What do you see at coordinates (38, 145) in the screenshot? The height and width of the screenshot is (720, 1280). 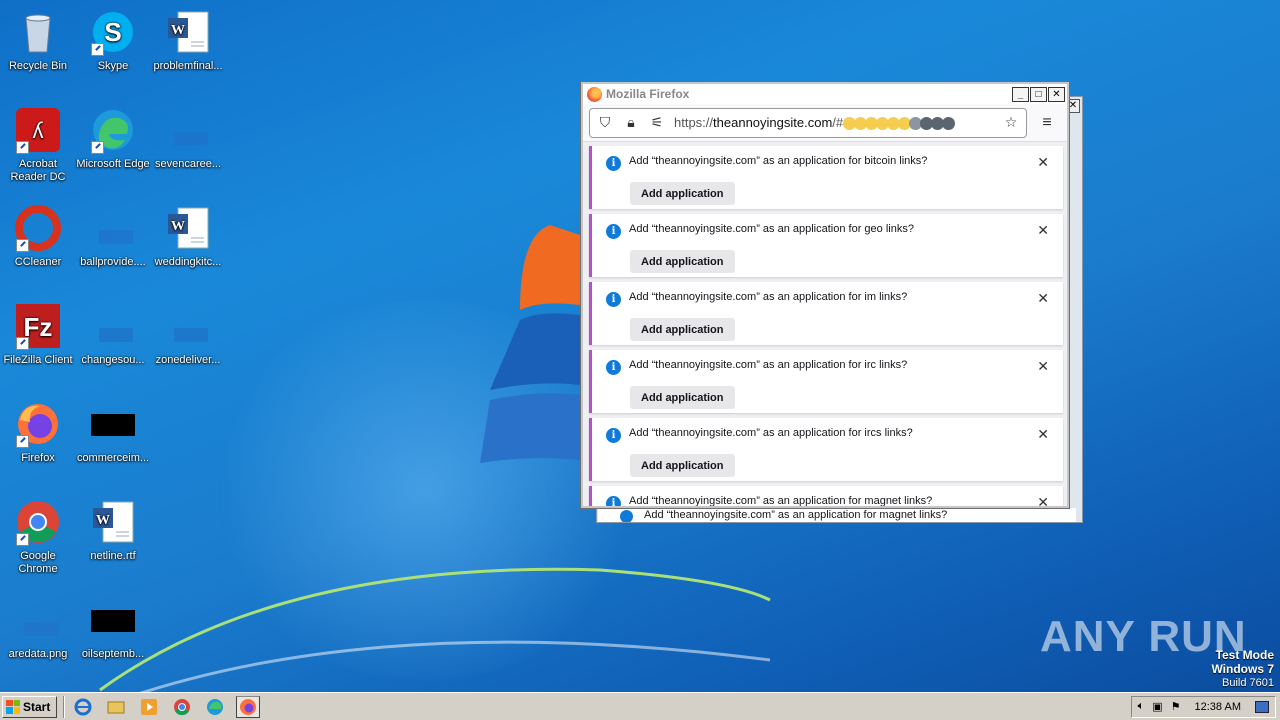 I see `desktop-icon: ʎ Acrobat Reader DC` at bounding box center [38, 145].